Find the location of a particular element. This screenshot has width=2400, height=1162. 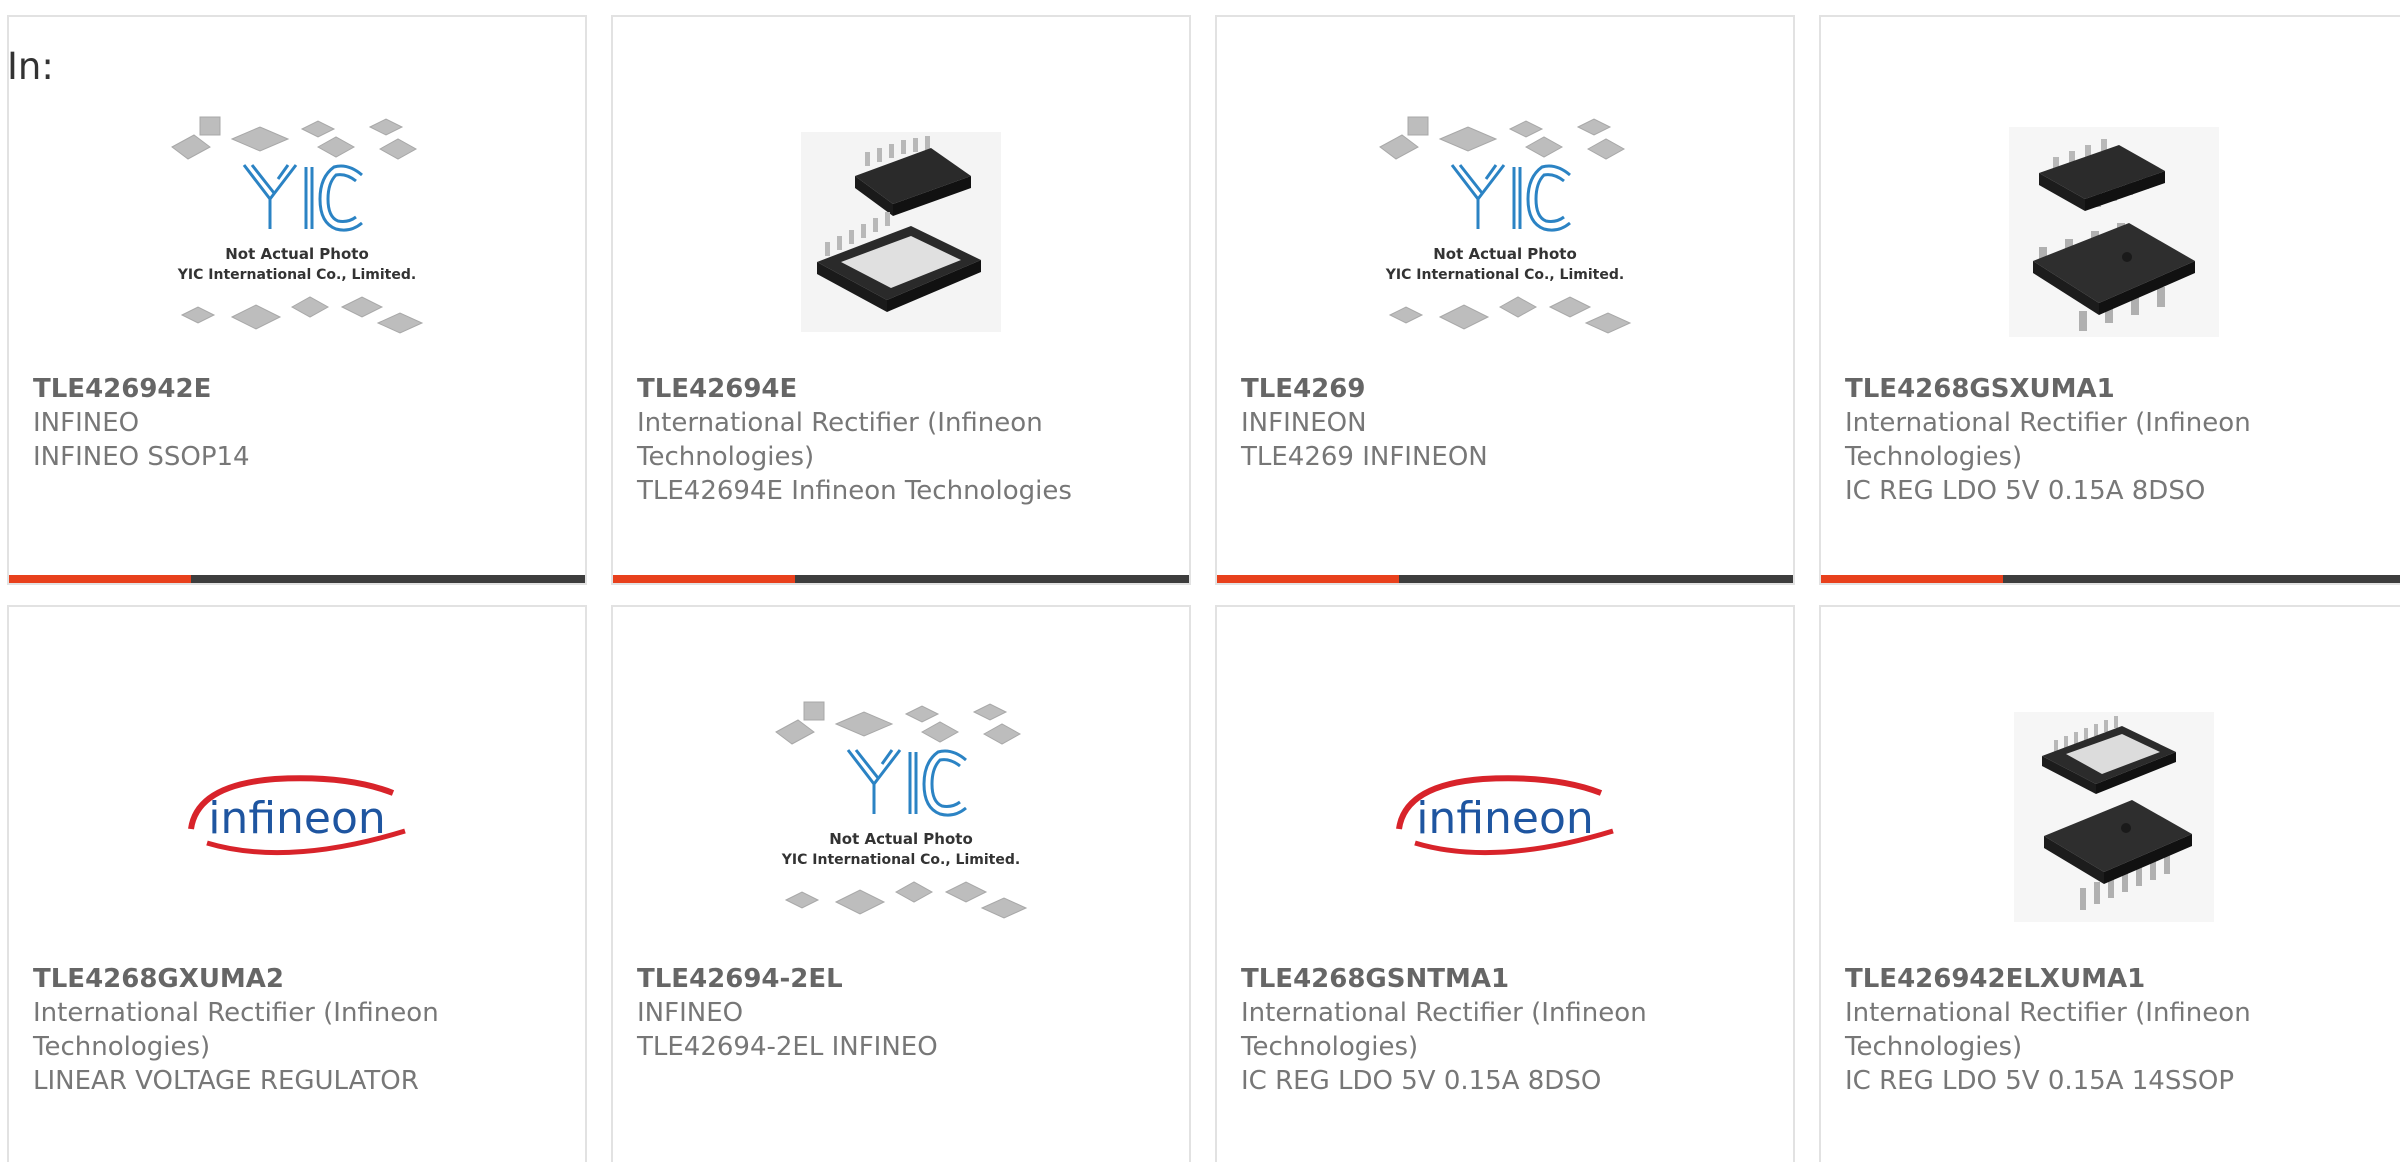

in-label: In: is located at coordinates (30, 66).